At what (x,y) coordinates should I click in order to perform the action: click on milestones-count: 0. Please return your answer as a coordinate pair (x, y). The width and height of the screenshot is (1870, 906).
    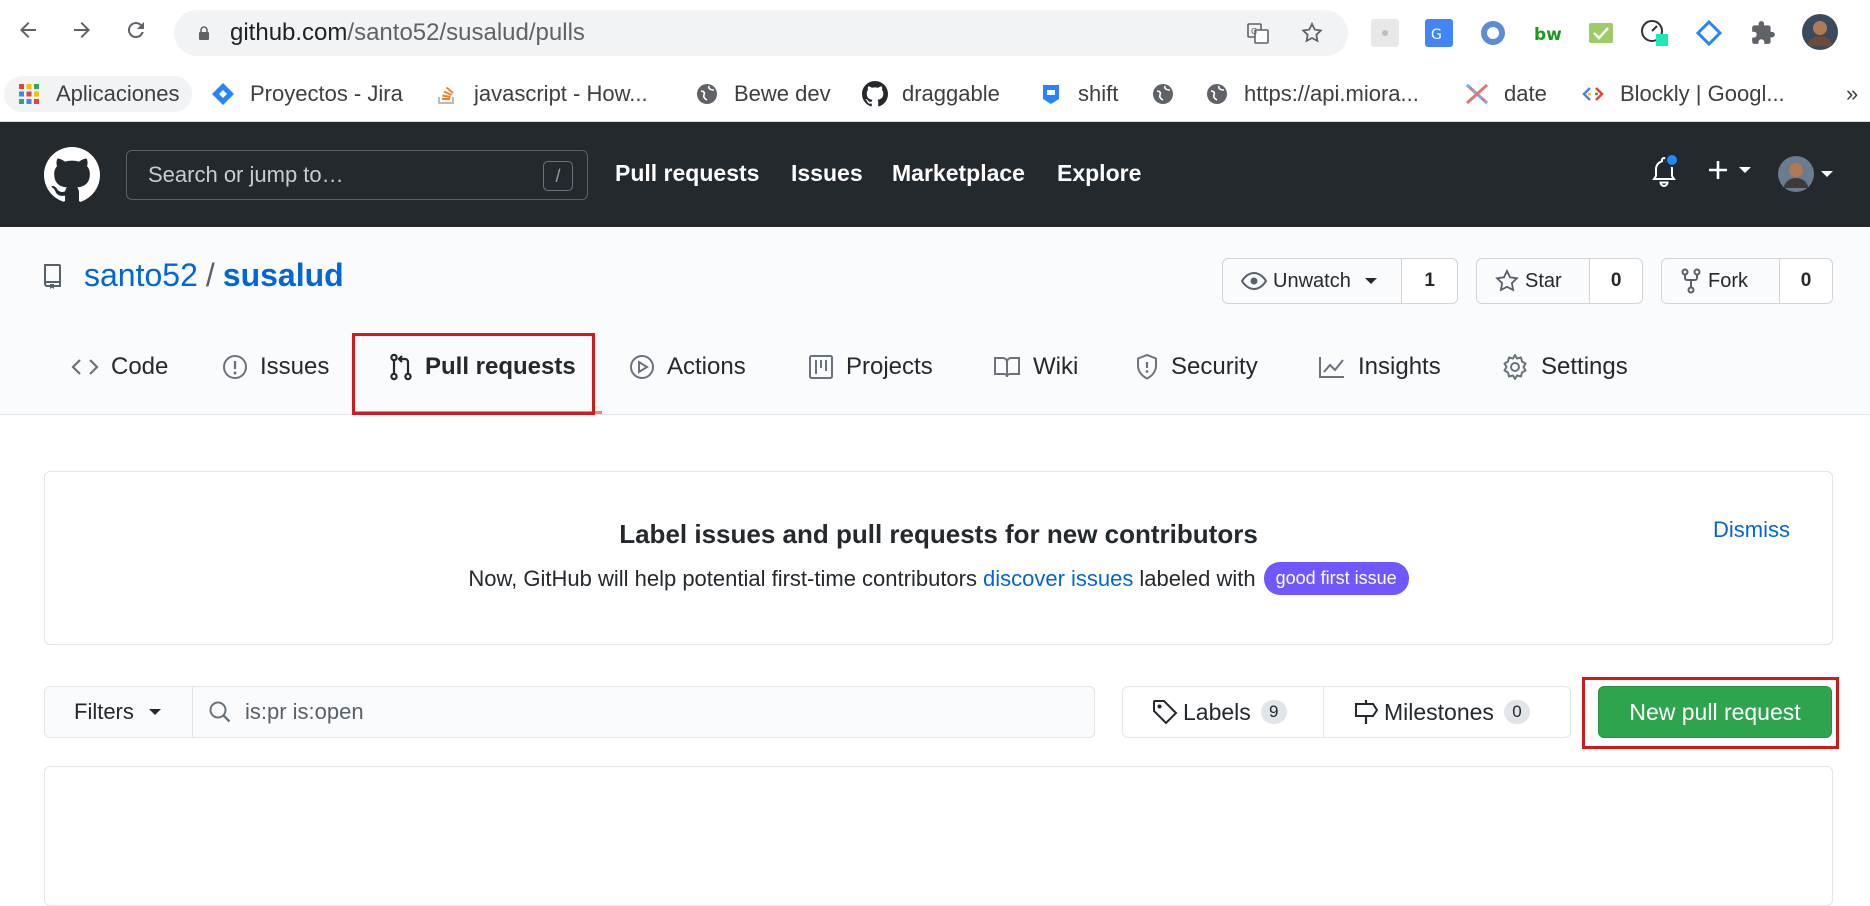
    Looking at the image, I should click on (1516, 712).